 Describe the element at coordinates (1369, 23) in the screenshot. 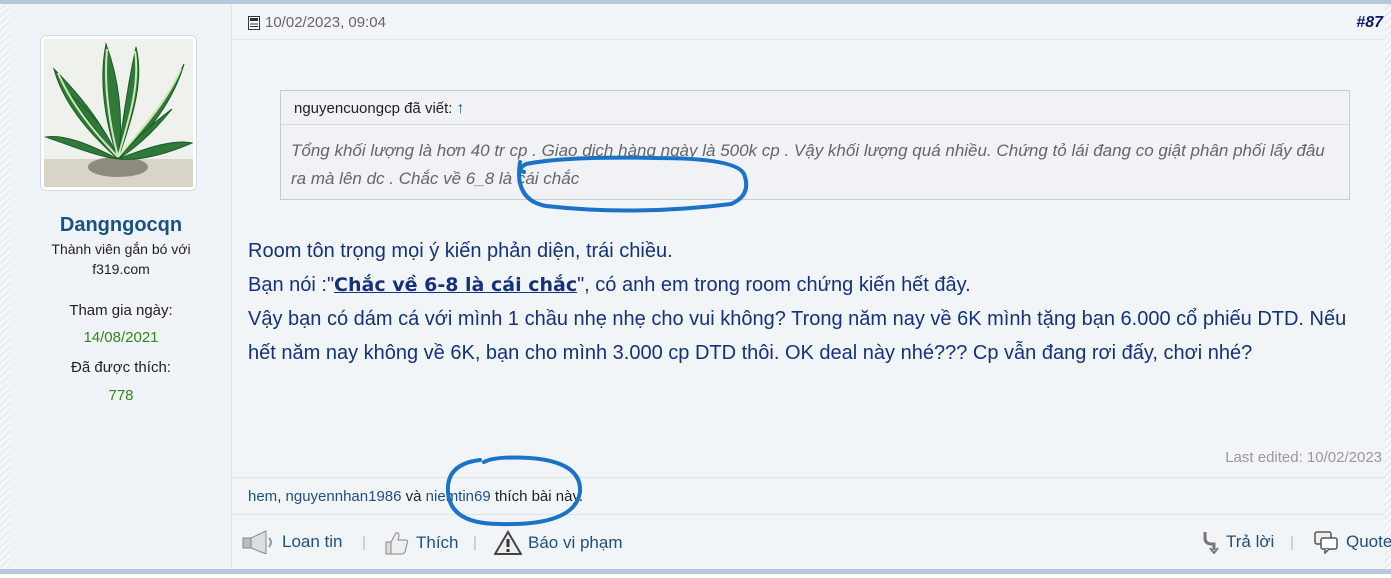

I see `post-permalink: #87` at that location.